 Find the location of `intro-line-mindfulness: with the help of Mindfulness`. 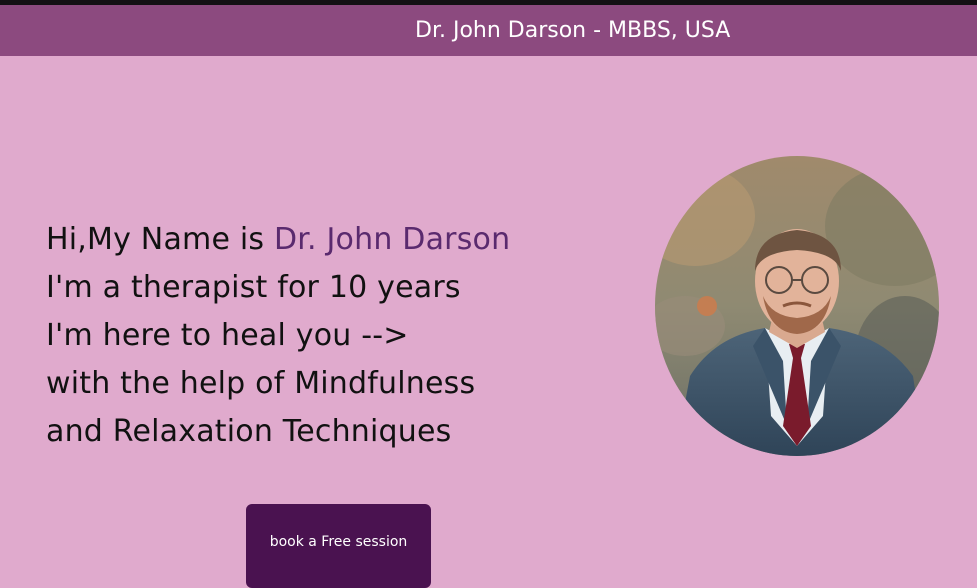

intro-line-mindfulness: with the help of Mindfulness is located at coordinates (261, 383).